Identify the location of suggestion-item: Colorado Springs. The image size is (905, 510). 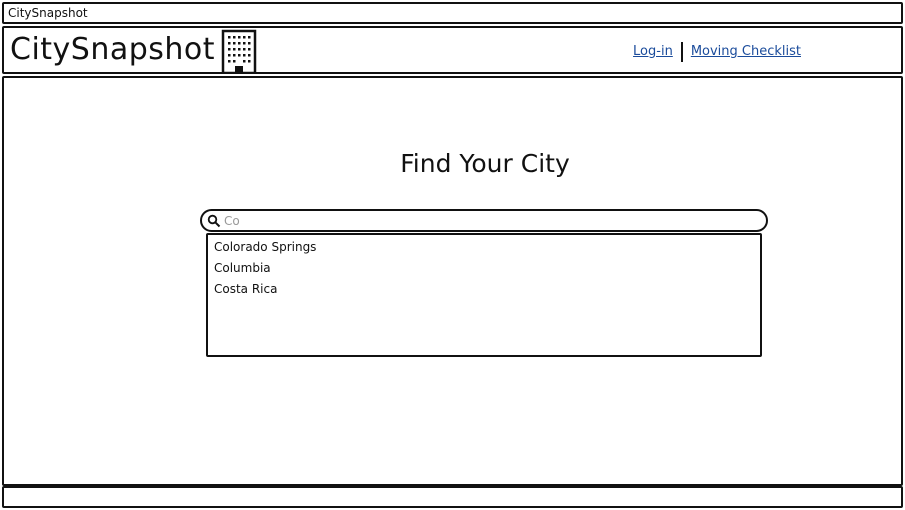
(484, 247).